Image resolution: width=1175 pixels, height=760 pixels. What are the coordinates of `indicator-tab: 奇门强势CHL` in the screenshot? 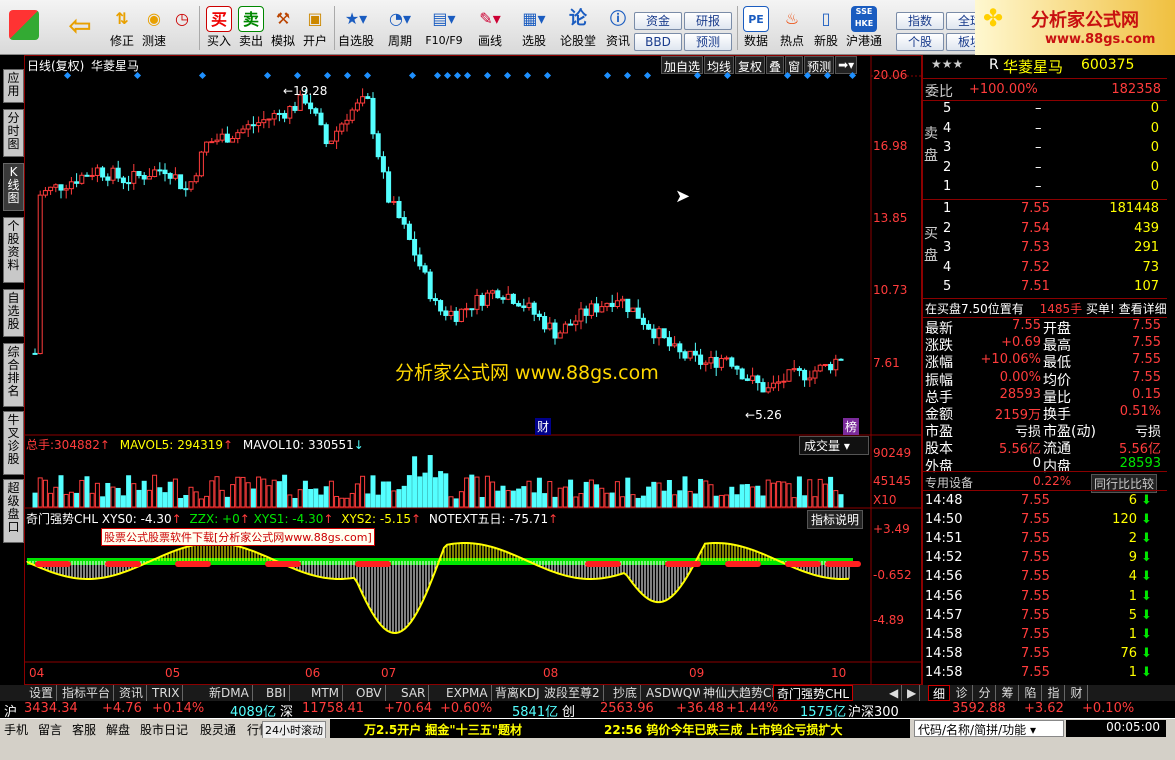 It's located at (813, 693).